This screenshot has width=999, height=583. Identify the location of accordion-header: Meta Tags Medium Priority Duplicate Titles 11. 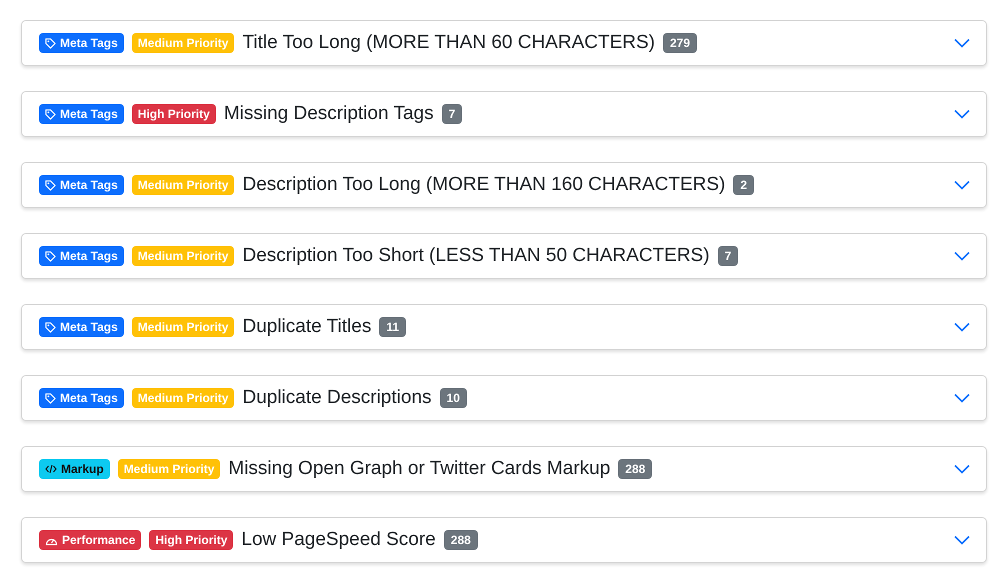
(504, 327).